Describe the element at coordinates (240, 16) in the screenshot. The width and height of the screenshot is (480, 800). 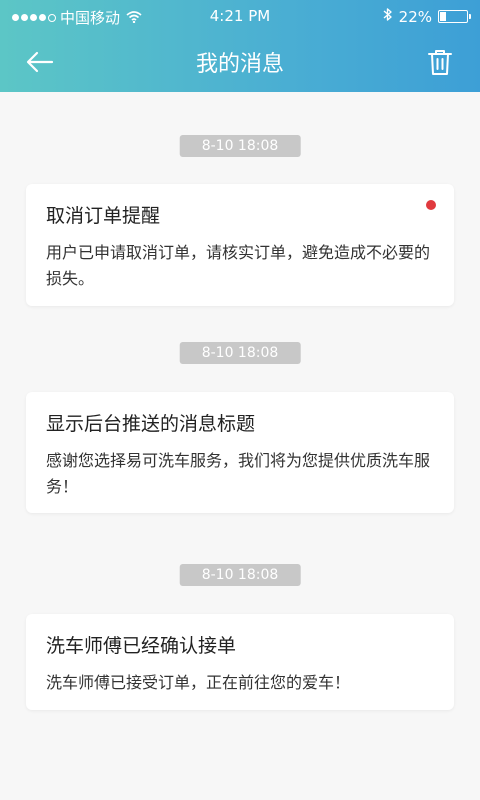
I see `status-bar: 中国移动 4:21 PM 22%` at that location.